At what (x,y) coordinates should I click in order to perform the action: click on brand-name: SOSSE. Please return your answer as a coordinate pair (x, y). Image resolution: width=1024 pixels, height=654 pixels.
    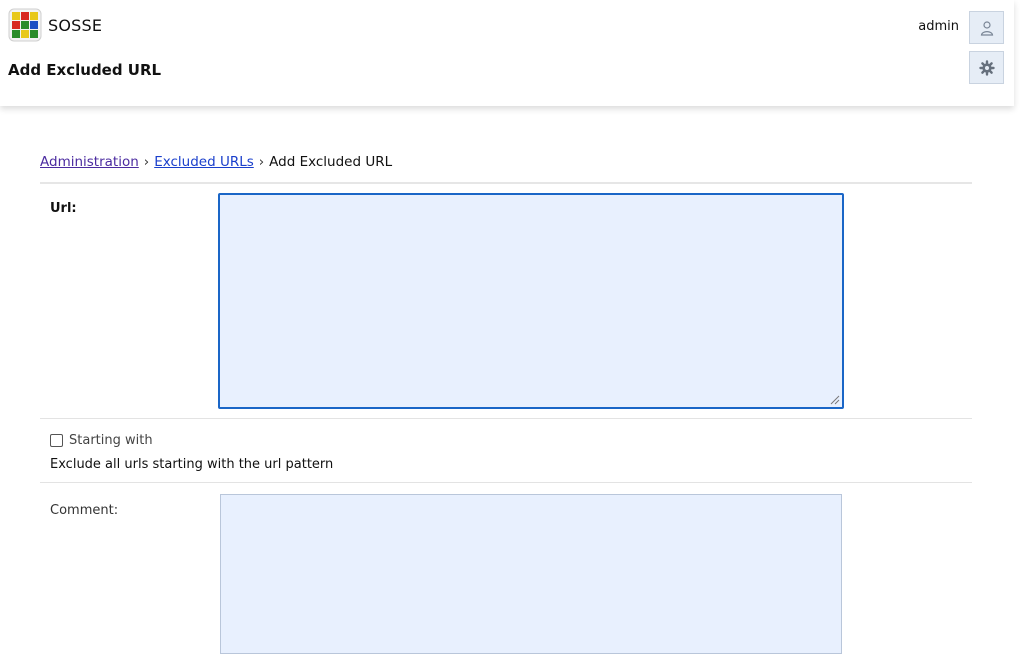
    Looking at the image, I should click on (75, 25).